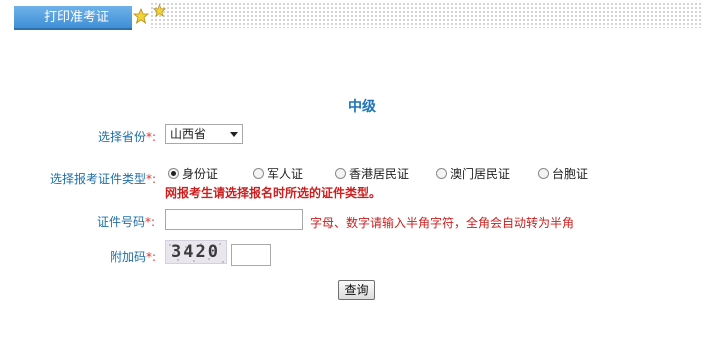 This screenshot has height=358, width=724. I want to click on captcha-text: 3420, so click(195, 252).